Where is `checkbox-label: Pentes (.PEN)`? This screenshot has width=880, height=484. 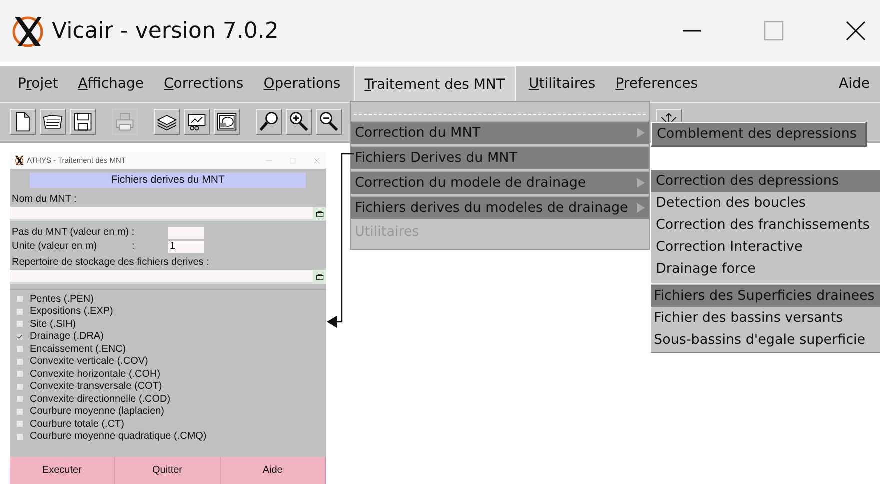
checkbox-label: Pentes (.PEN) is located at coordinates (62, 299).